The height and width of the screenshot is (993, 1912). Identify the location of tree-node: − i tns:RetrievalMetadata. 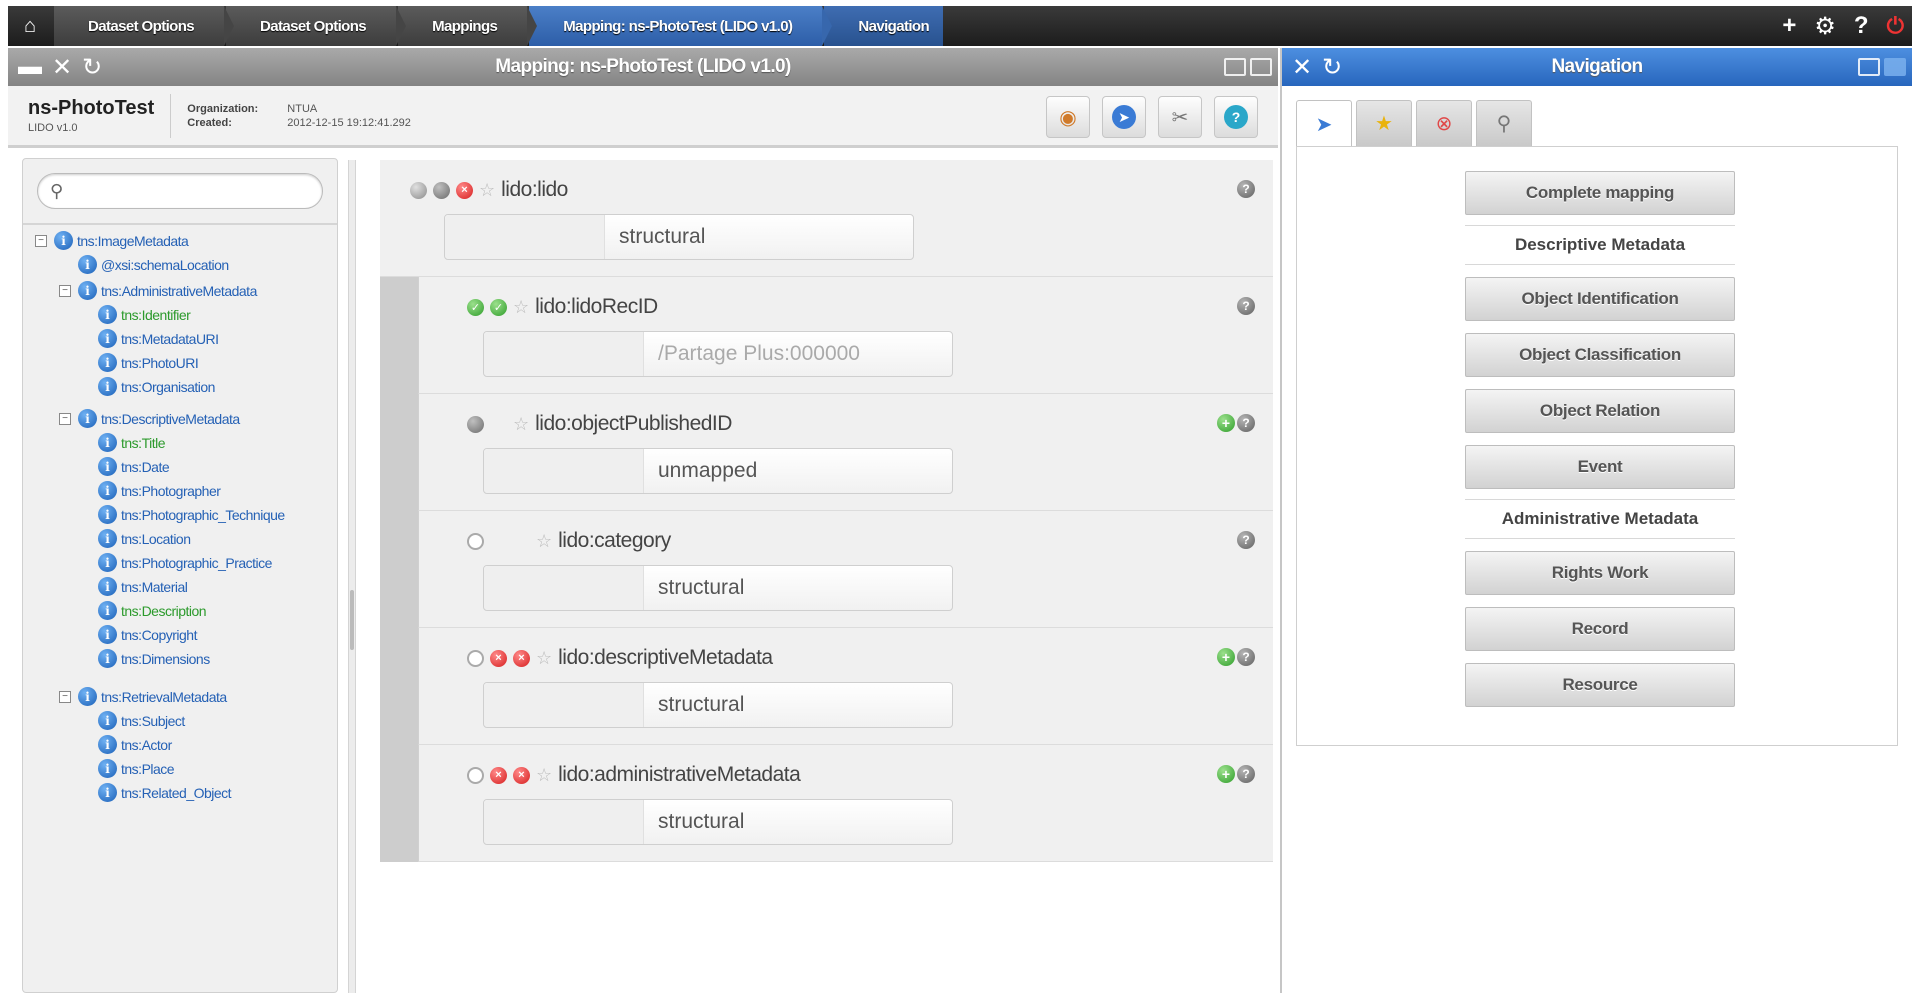
(143, 696).